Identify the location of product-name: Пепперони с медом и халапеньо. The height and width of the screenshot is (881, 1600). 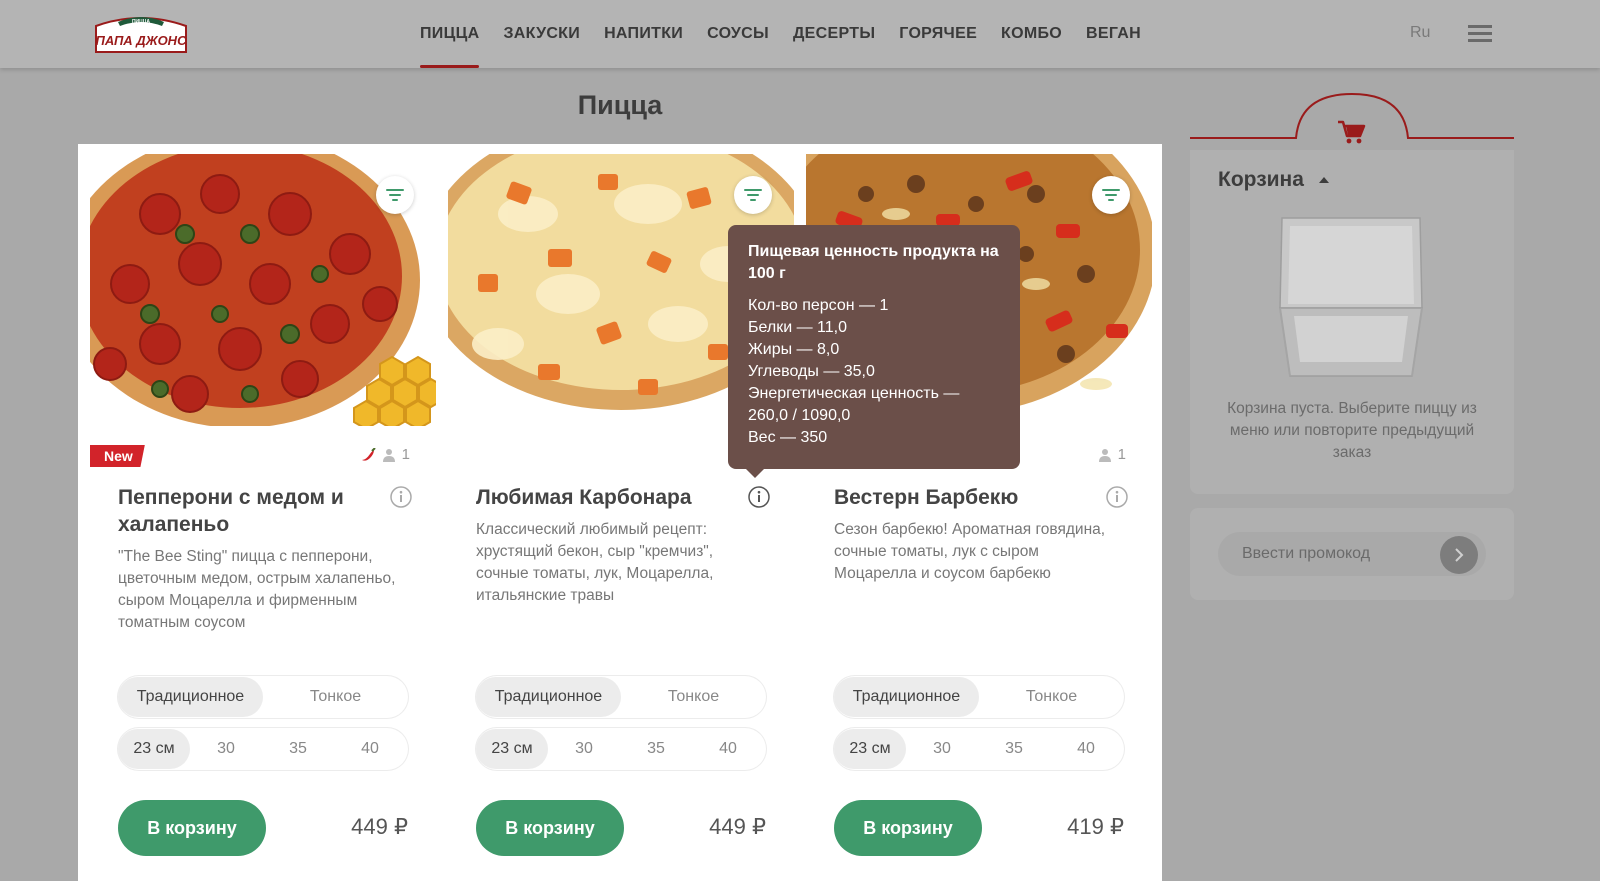
(231, 511).